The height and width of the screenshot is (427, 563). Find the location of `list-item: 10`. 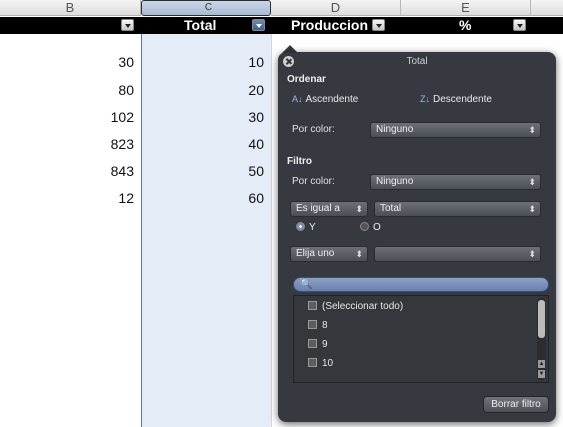

list-item: 10 is located at coordinates (320, 363).